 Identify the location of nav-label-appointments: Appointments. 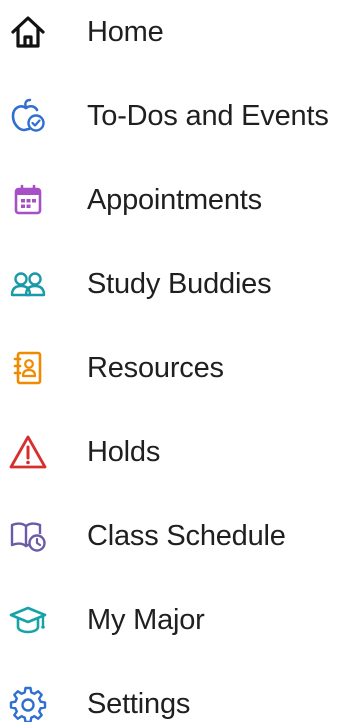
(174, 200).